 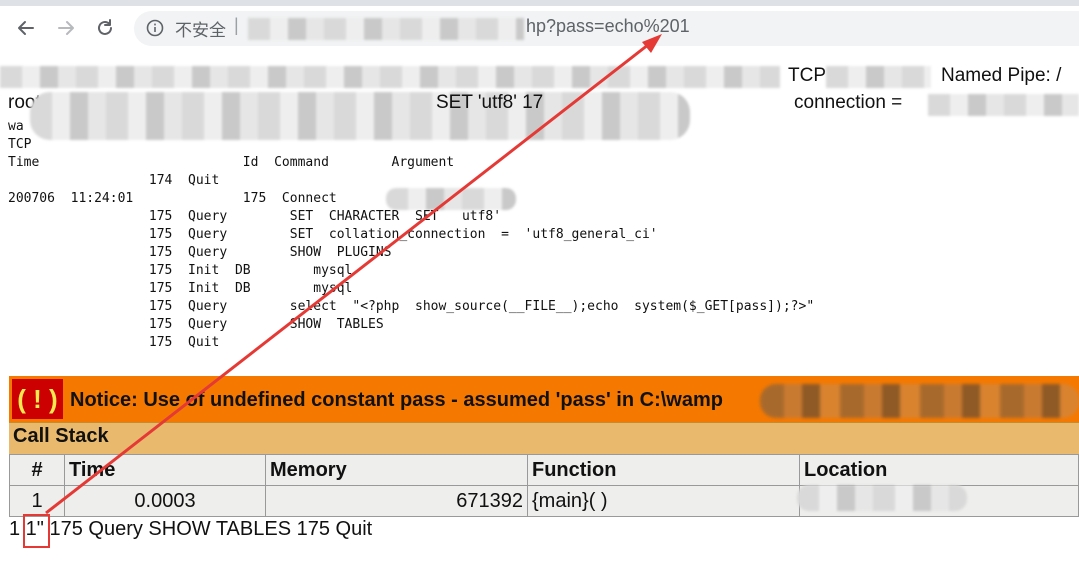 I want to click on column-header: Time, so click(x=165, y=470).